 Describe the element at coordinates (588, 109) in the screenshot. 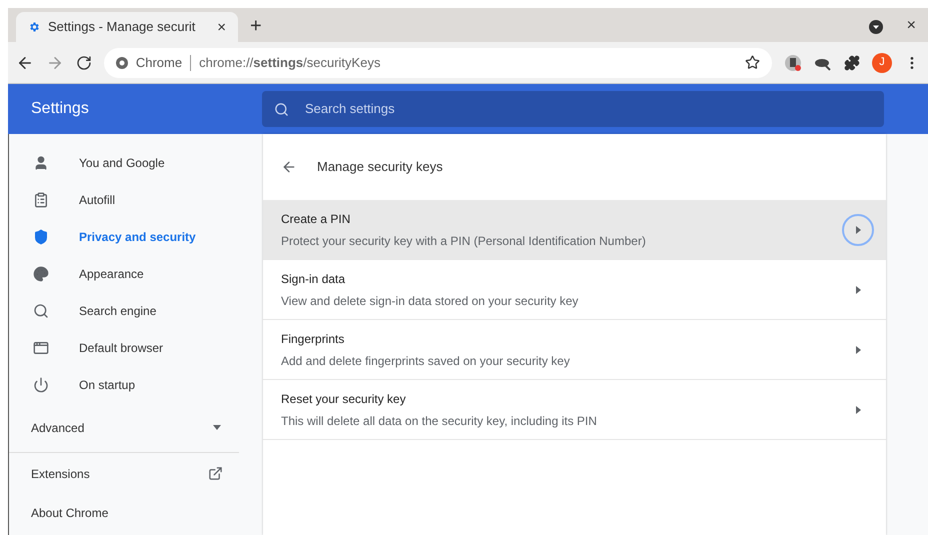

I see `search-input: Search settings` at that location.